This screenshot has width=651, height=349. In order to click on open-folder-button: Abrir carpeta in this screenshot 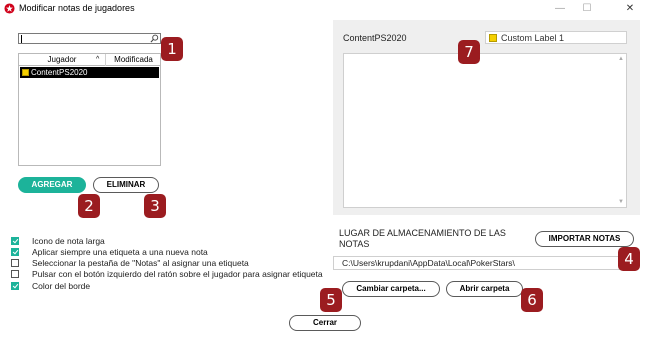, I will do `click(484, 289)`.